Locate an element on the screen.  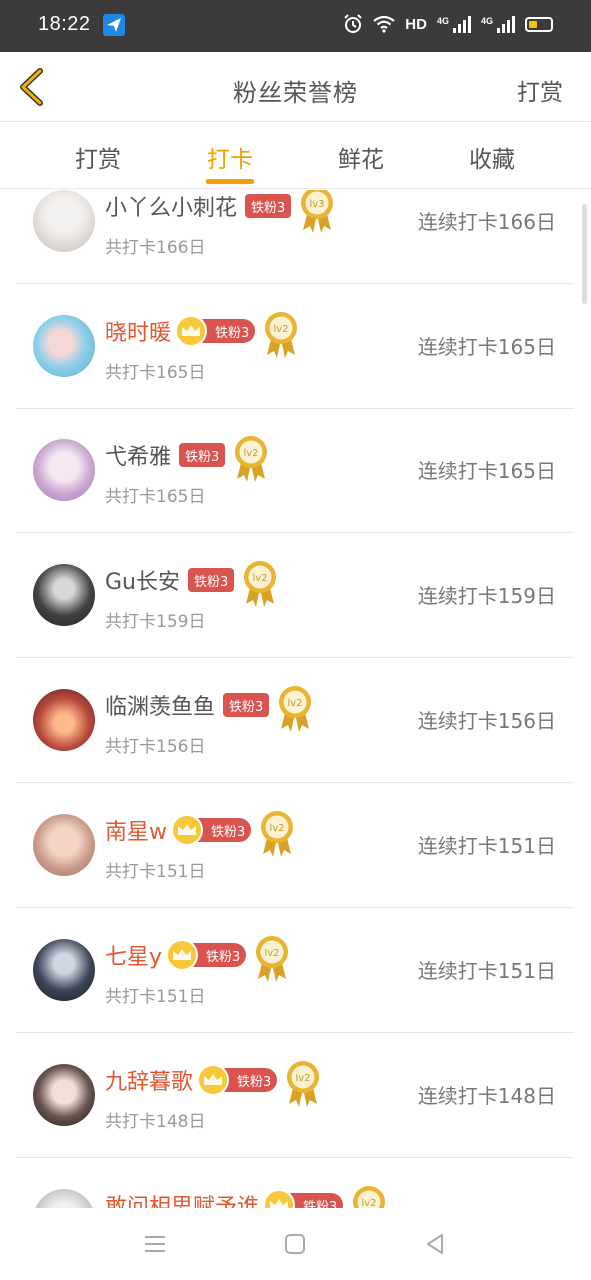
name-line: Gu长安 铁粉3 lv2 is located at coordinates (191, 584).